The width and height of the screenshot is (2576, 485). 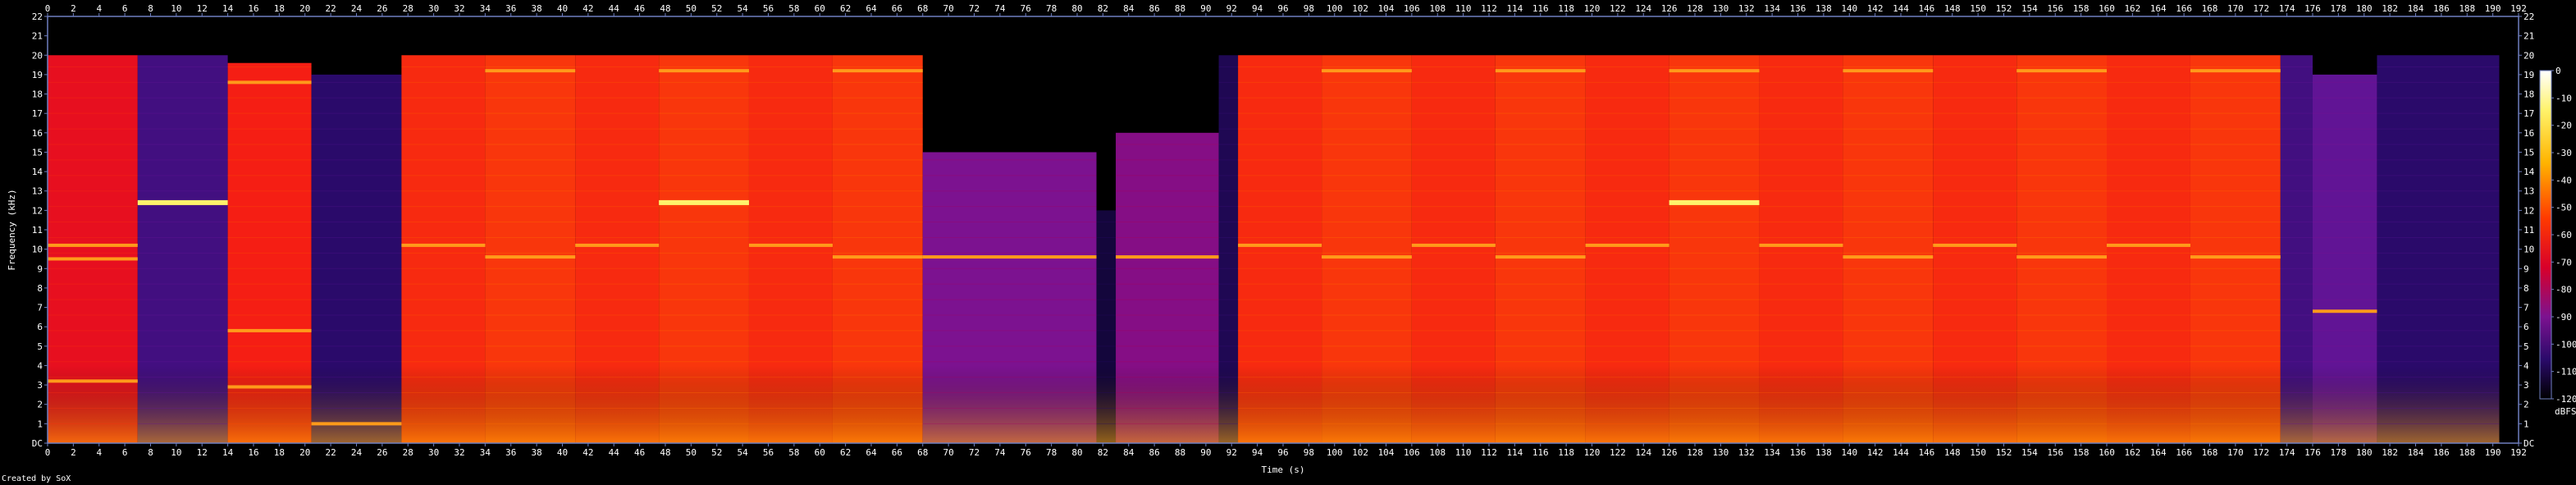 I want to click on x-tick-label: 62, so click(x=845, y=8).